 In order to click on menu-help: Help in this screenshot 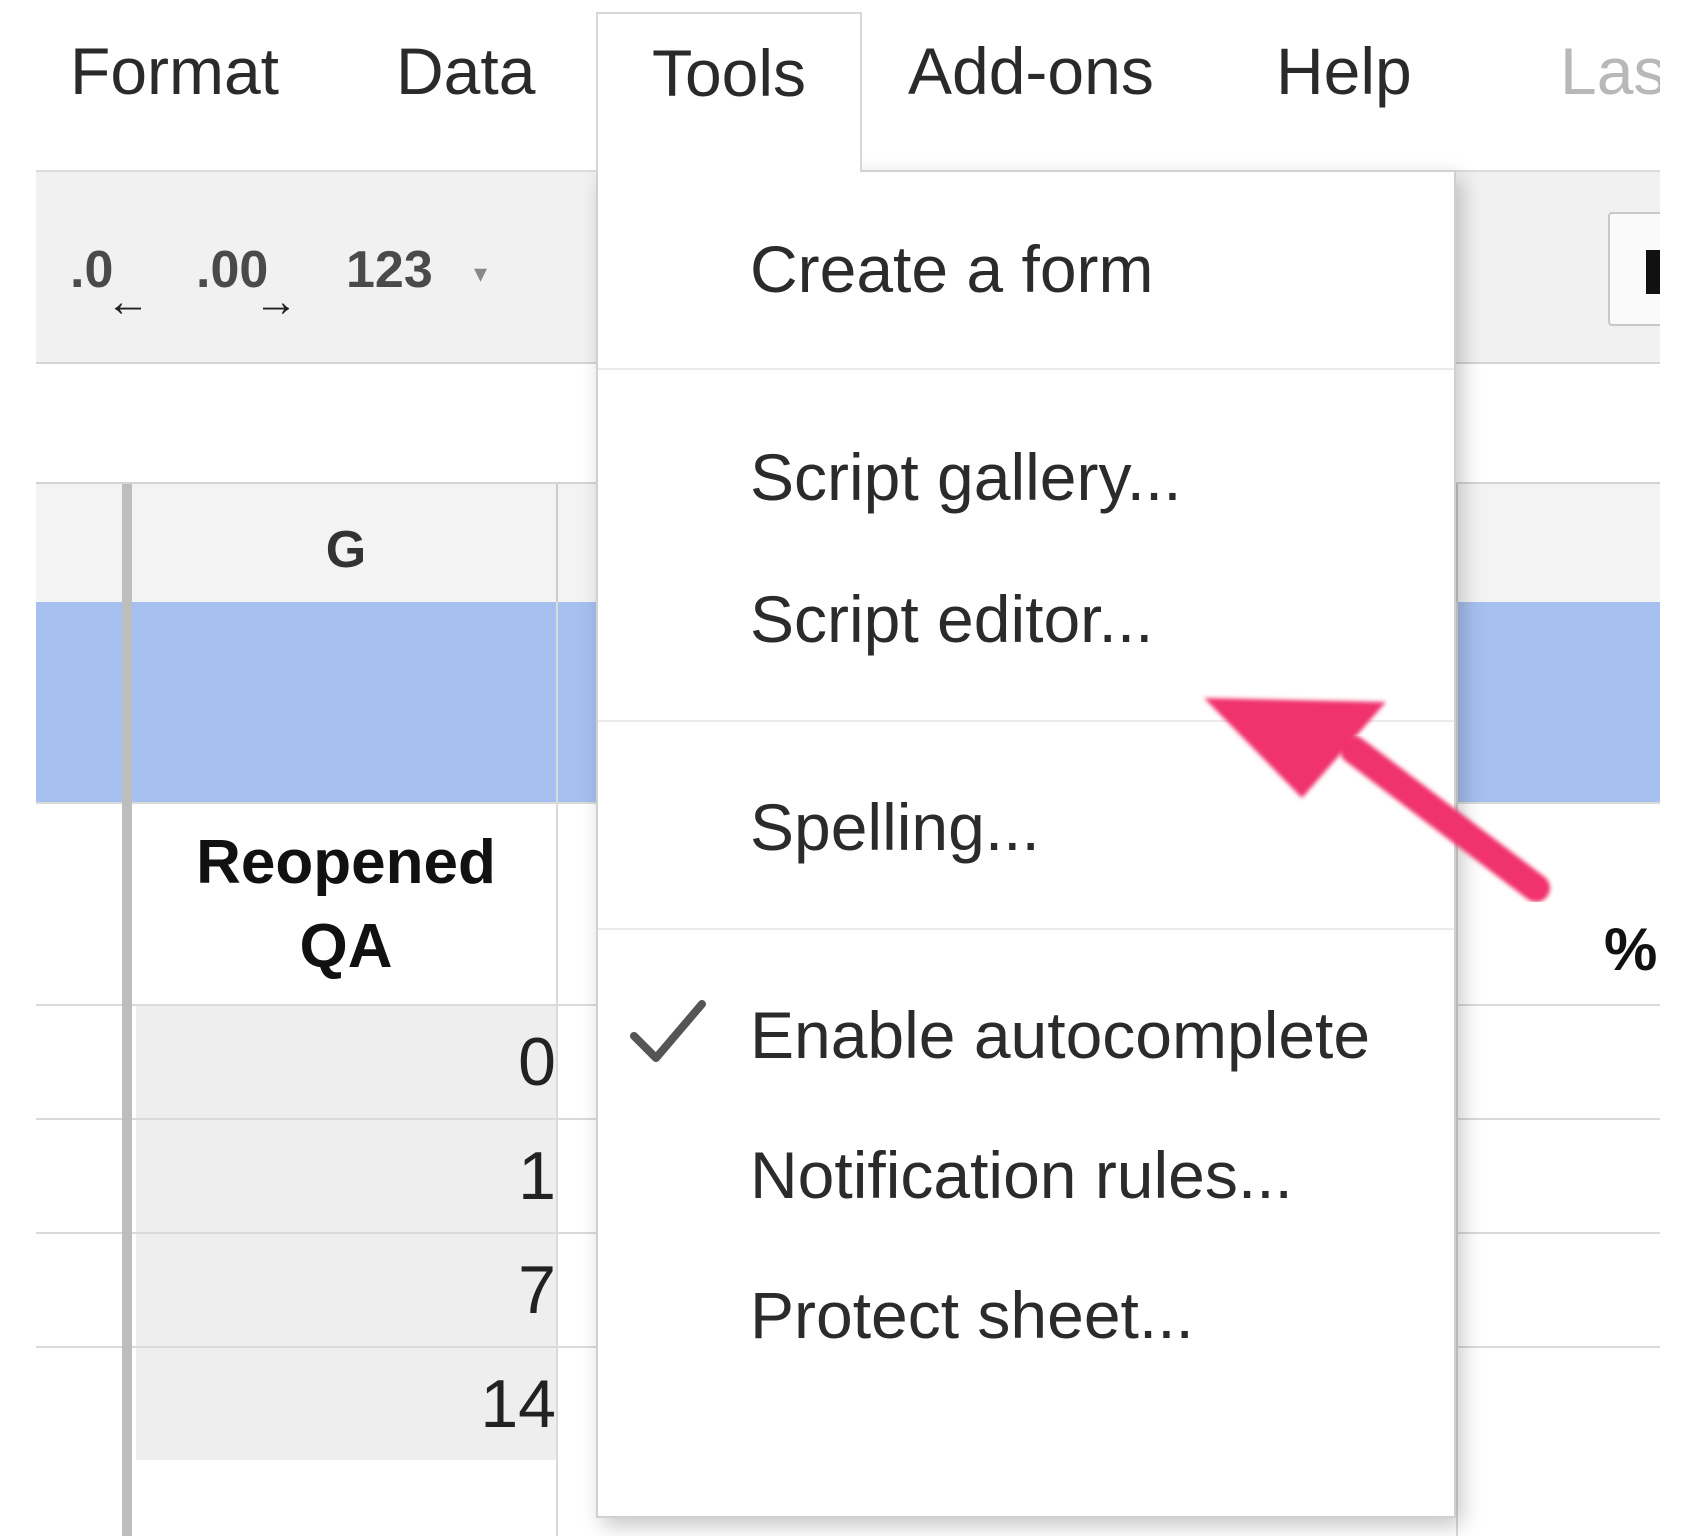, I will do `click(1344, 71)`.